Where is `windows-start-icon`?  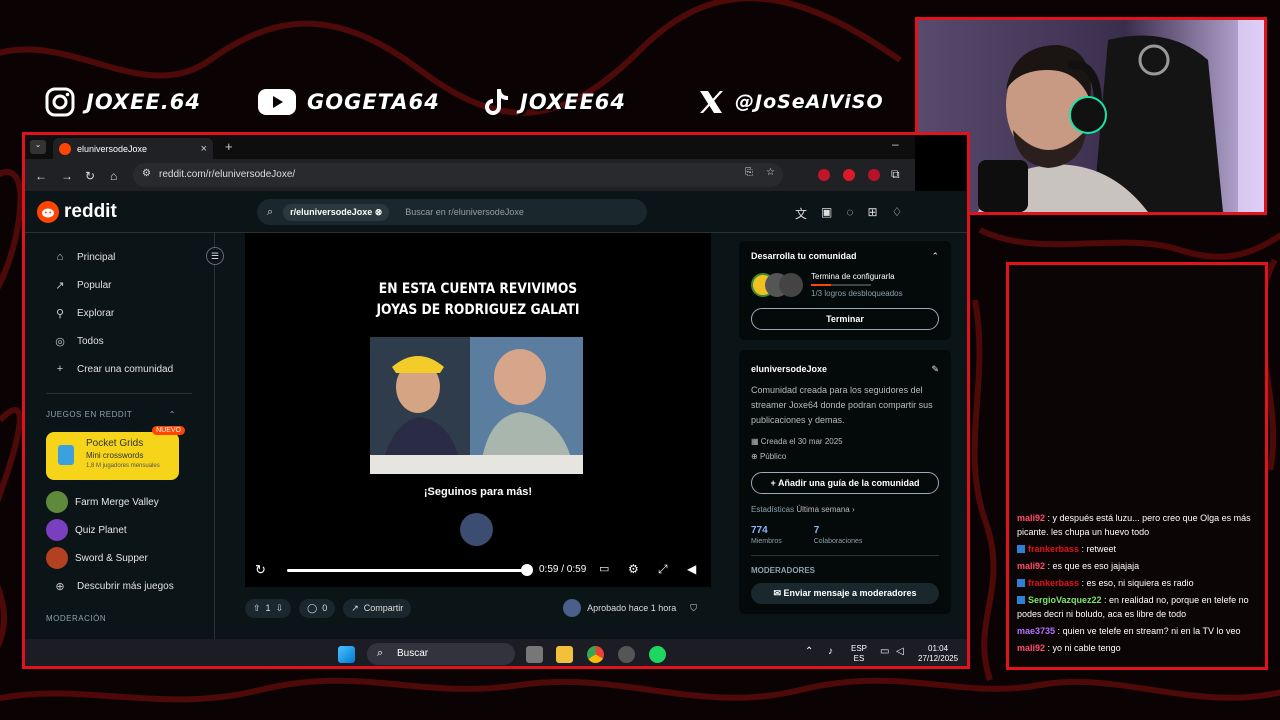 windows-start-icon is located at coordinates (346, 654).